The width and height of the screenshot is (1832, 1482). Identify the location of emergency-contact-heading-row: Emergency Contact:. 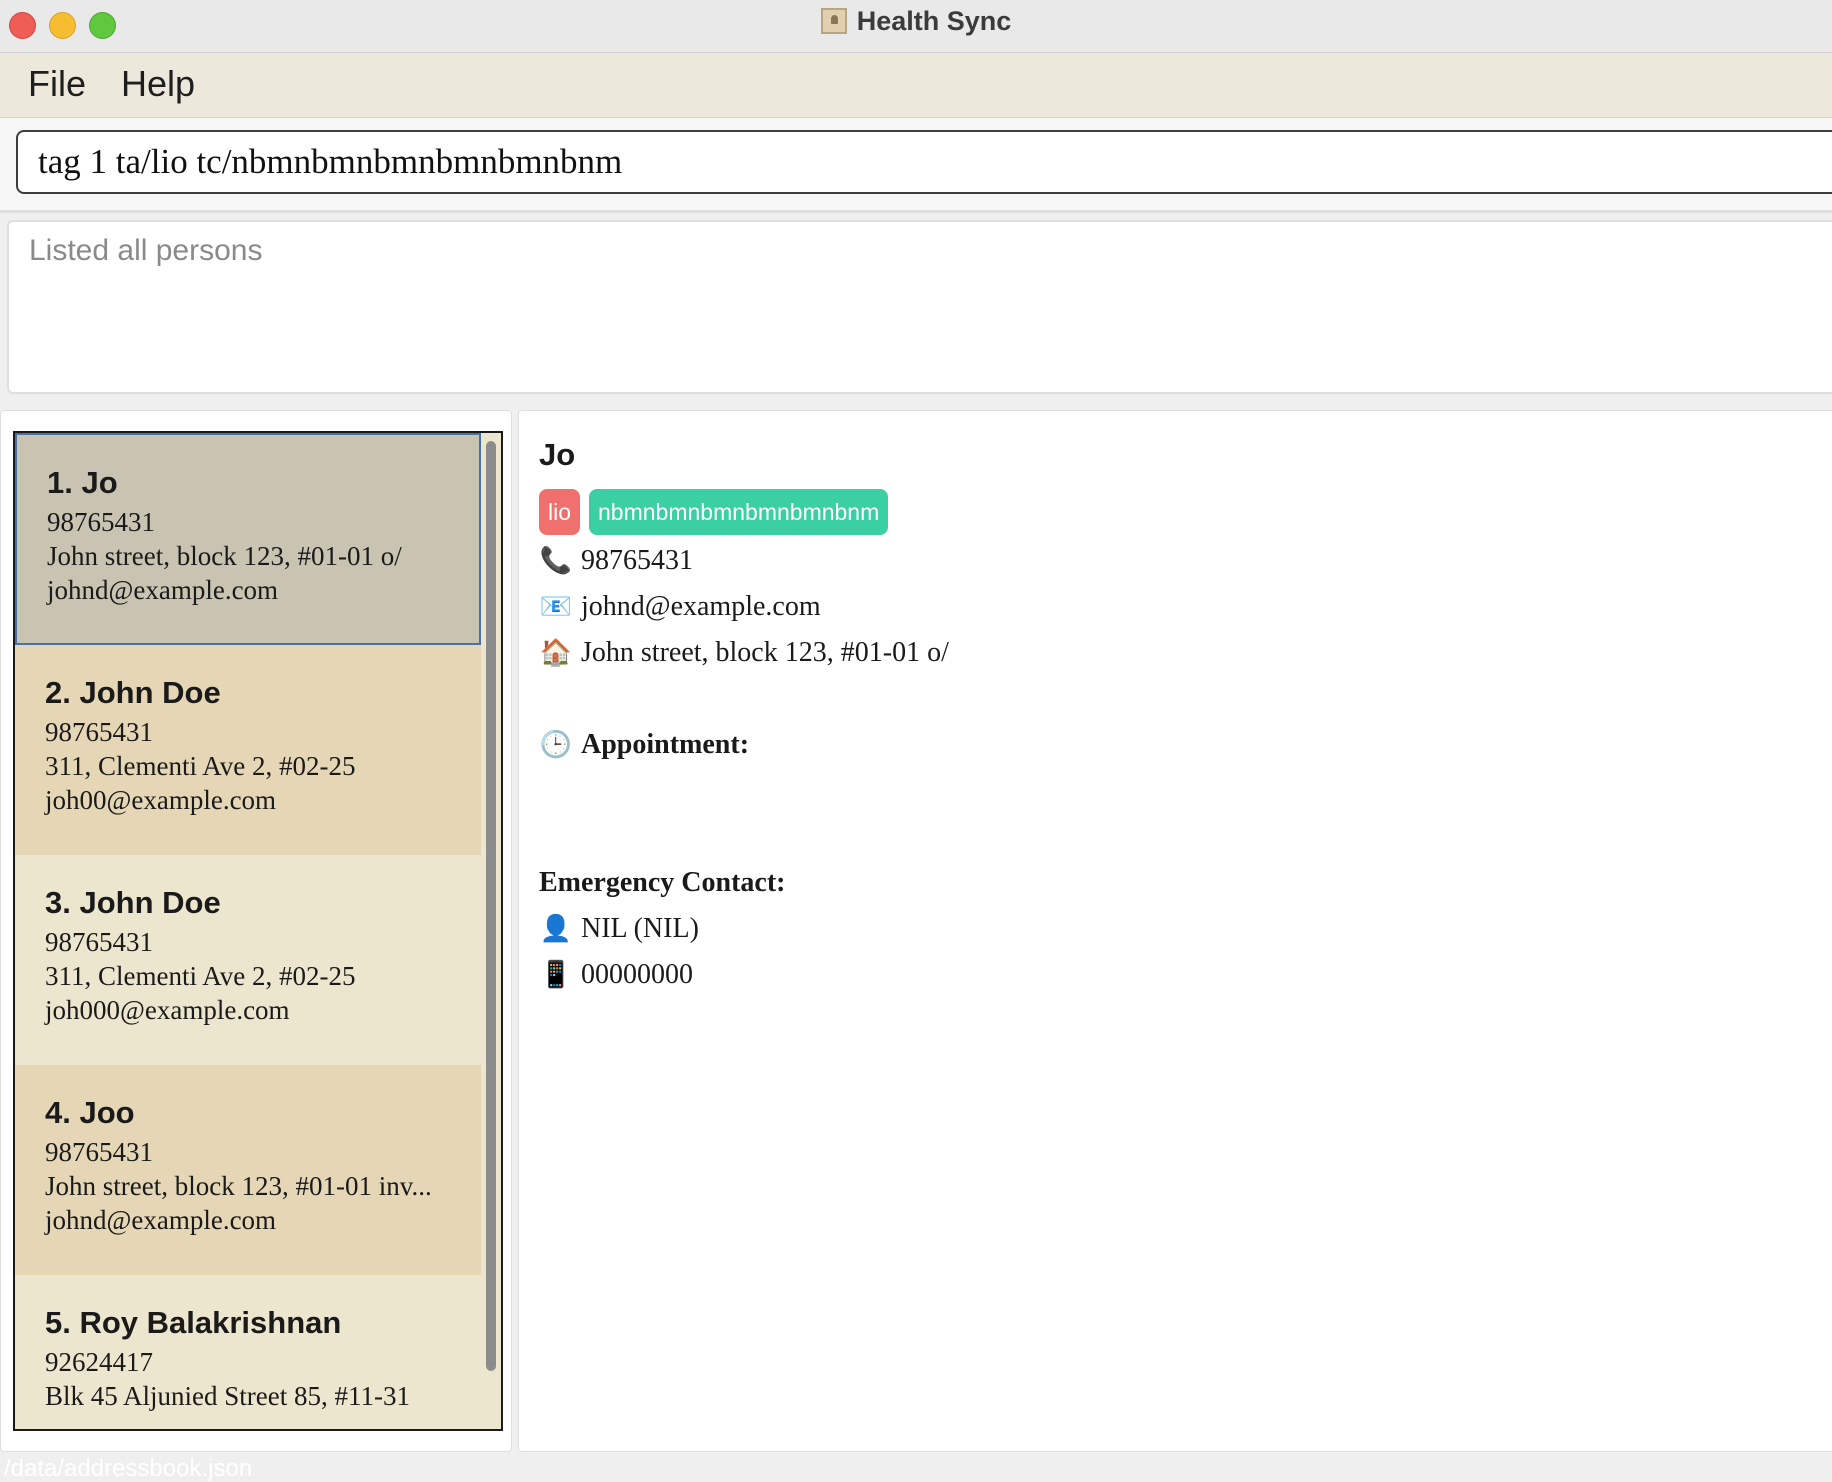
(662, 883).